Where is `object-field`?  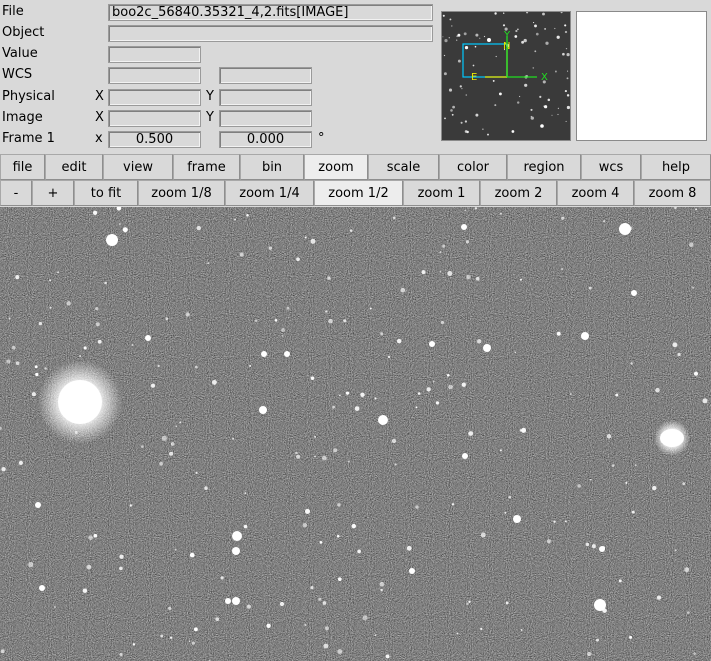 object-field is located at coordinates (270, 33).